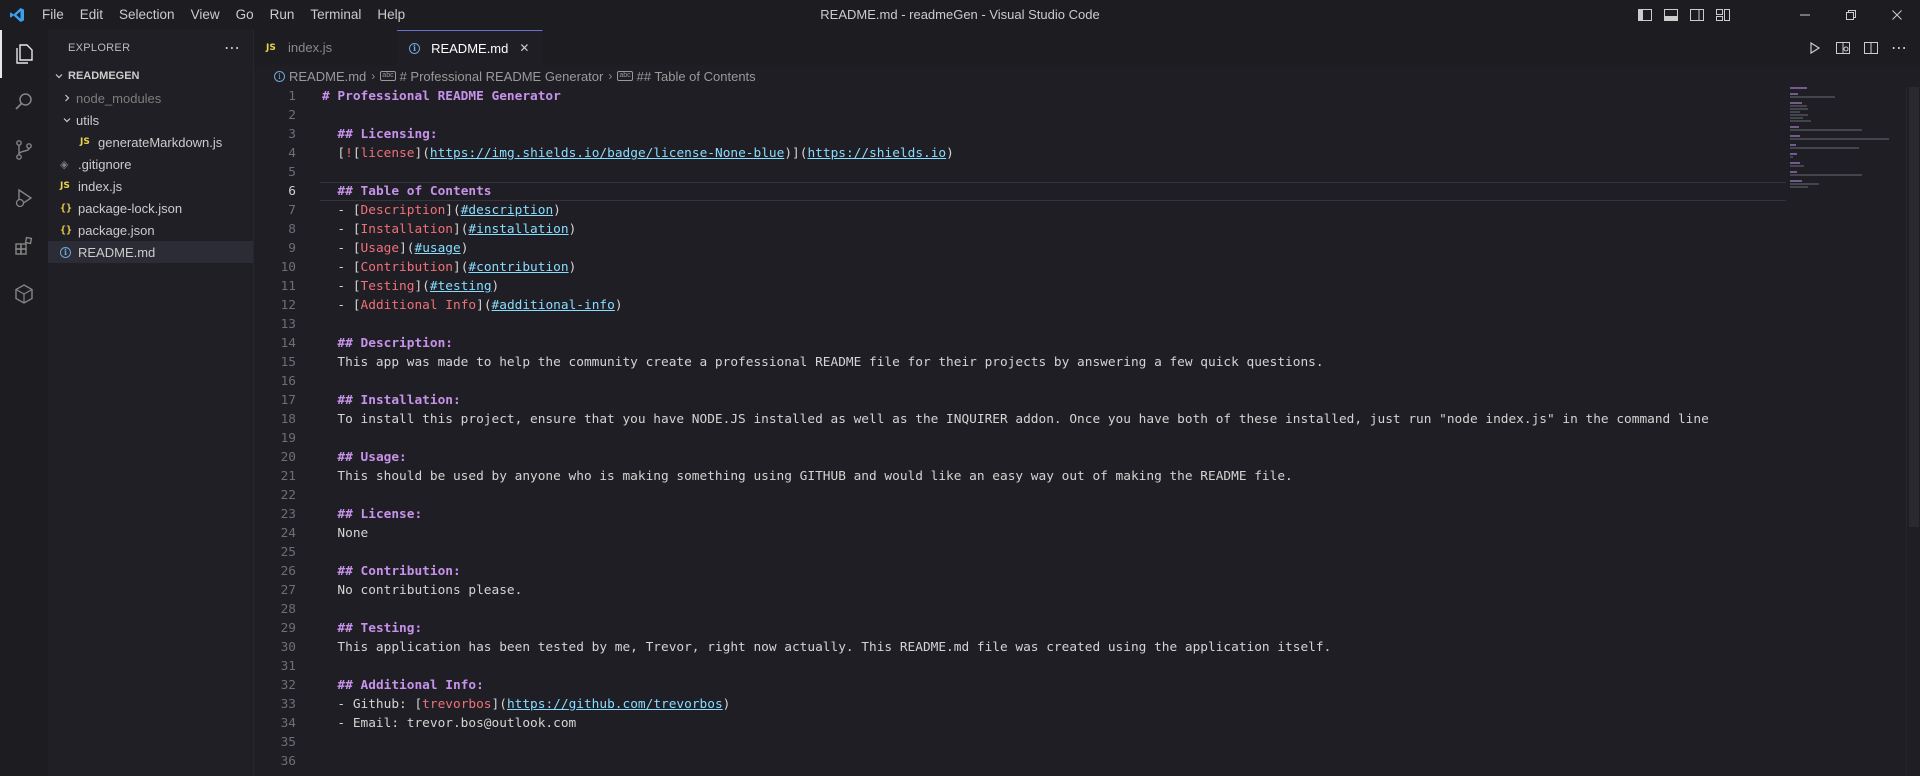 The width and height of the screenshot is (1920, 776). I want to click on tree-file: {} package.json, so click(150, 230).